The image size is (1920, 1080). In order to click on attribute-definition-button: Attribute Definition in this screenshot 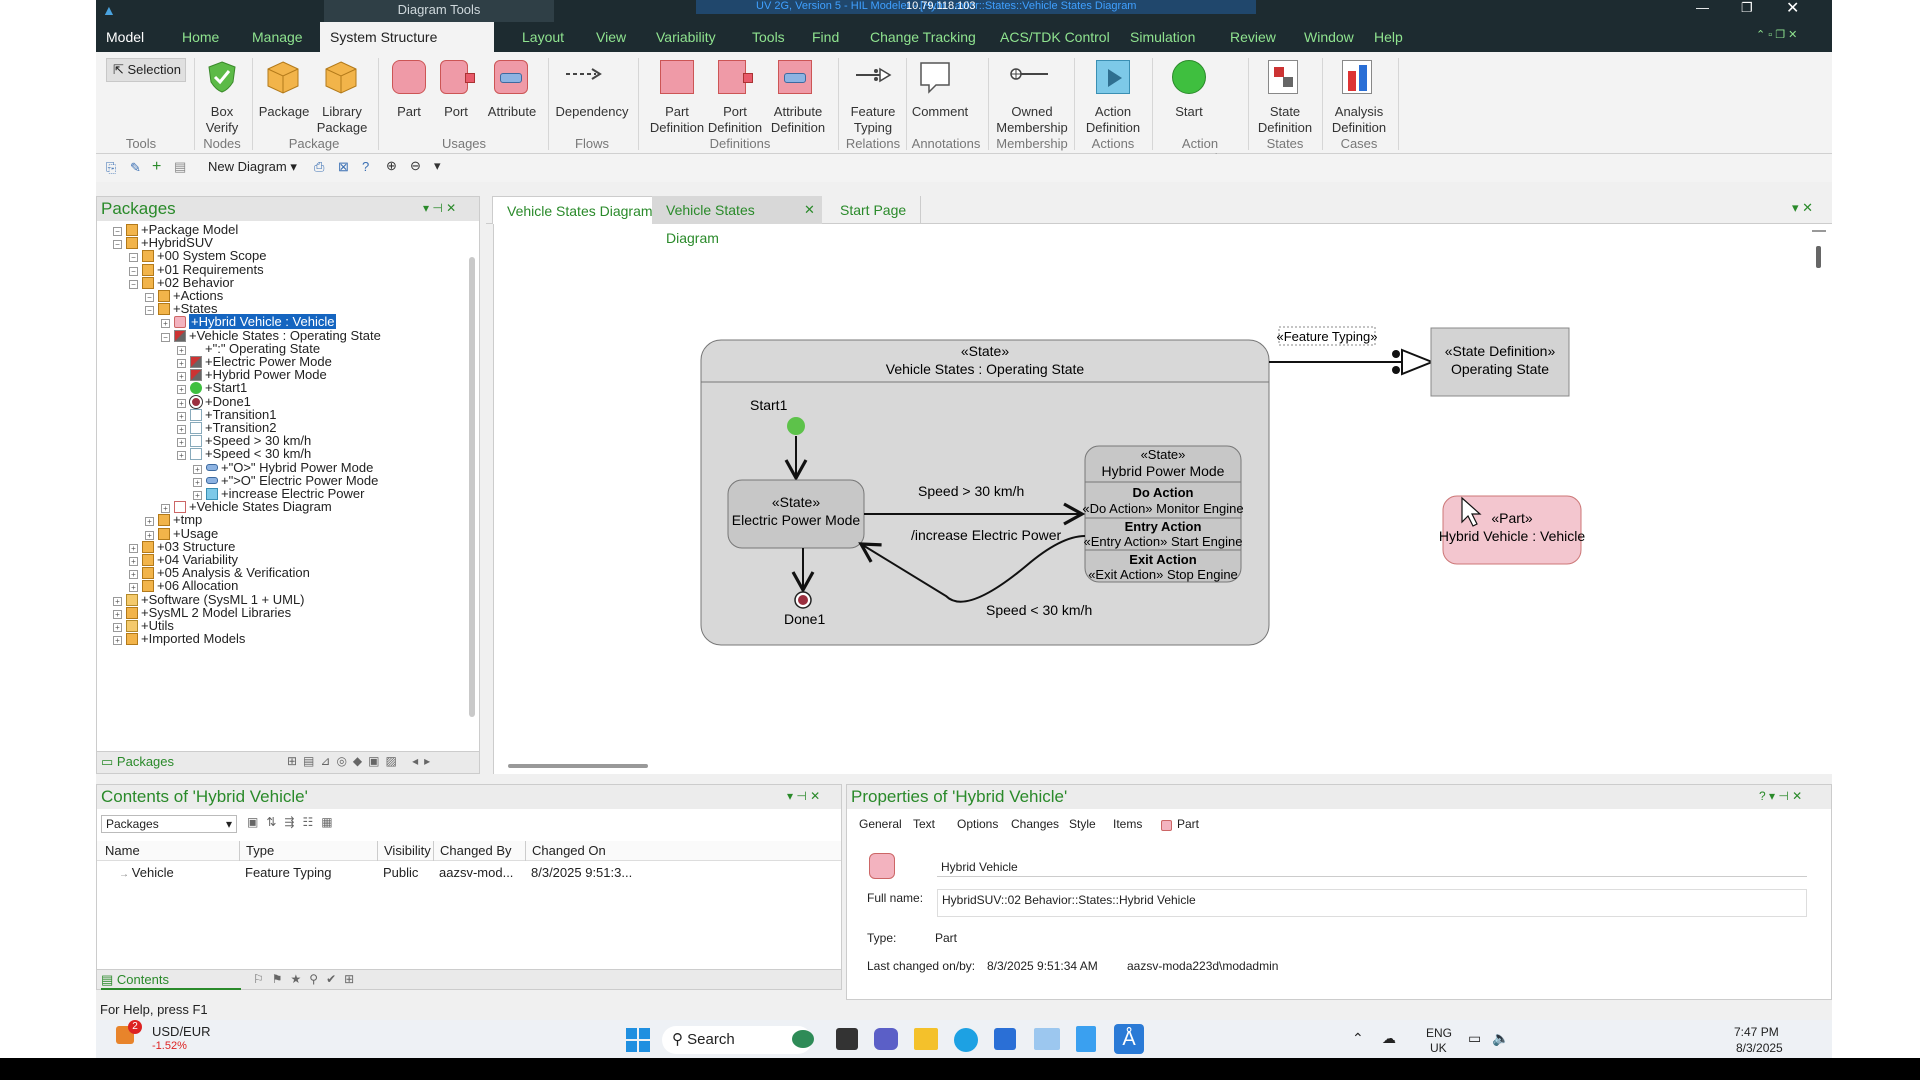, I will do `click(798, 120)`.